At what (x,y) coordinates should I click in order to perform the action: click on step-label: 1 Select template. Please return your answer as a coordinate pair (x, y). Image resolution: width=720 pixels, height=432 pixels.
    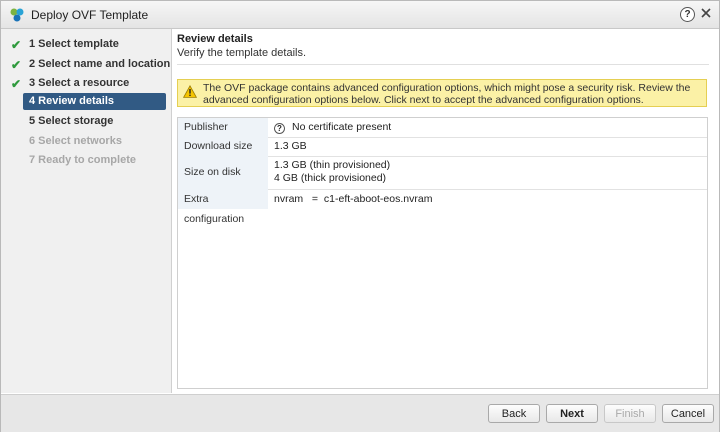
    Looking at the image, I should click on (74, 44).